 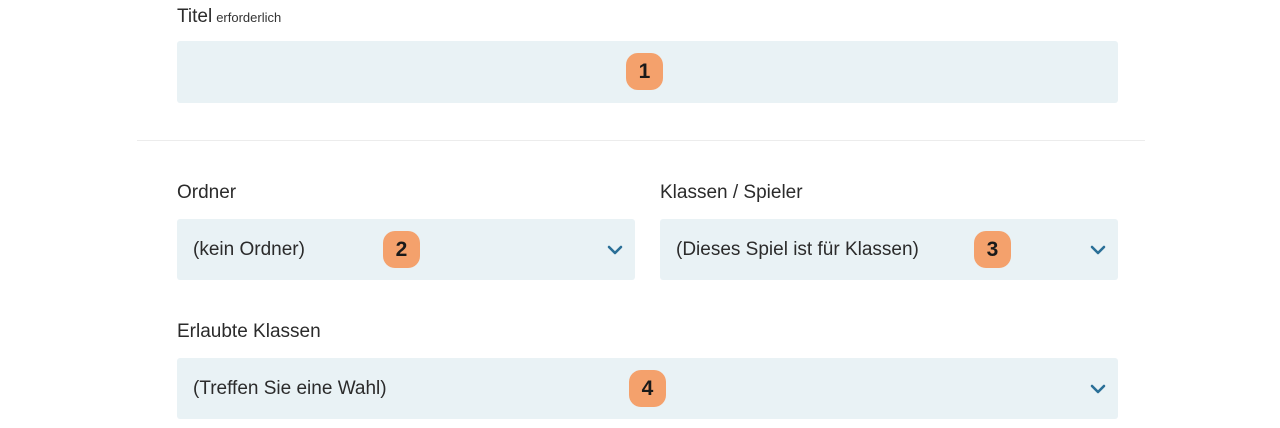 I want to click on required-hint: erforderlich, so click(x=249, y=17).